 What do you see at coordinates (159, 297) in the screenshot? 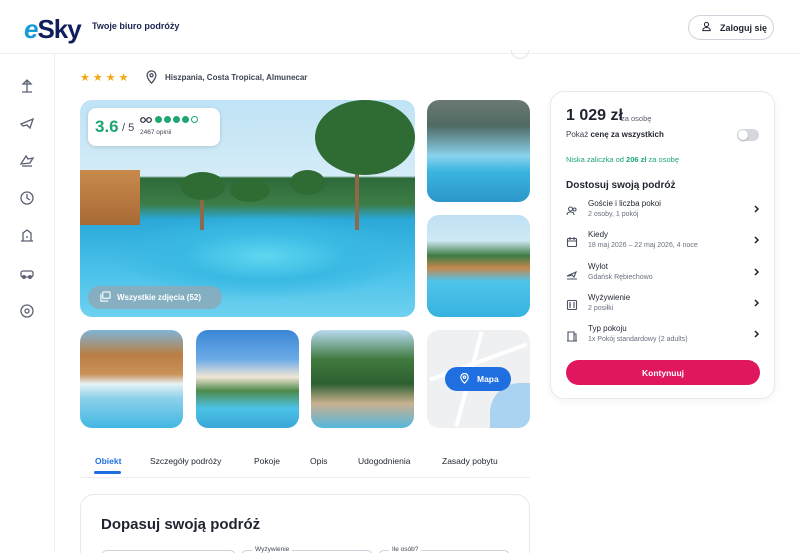
I see `all-photos-label: Wszystkie zdjęcia (52)` at bounding box center [159, 297].